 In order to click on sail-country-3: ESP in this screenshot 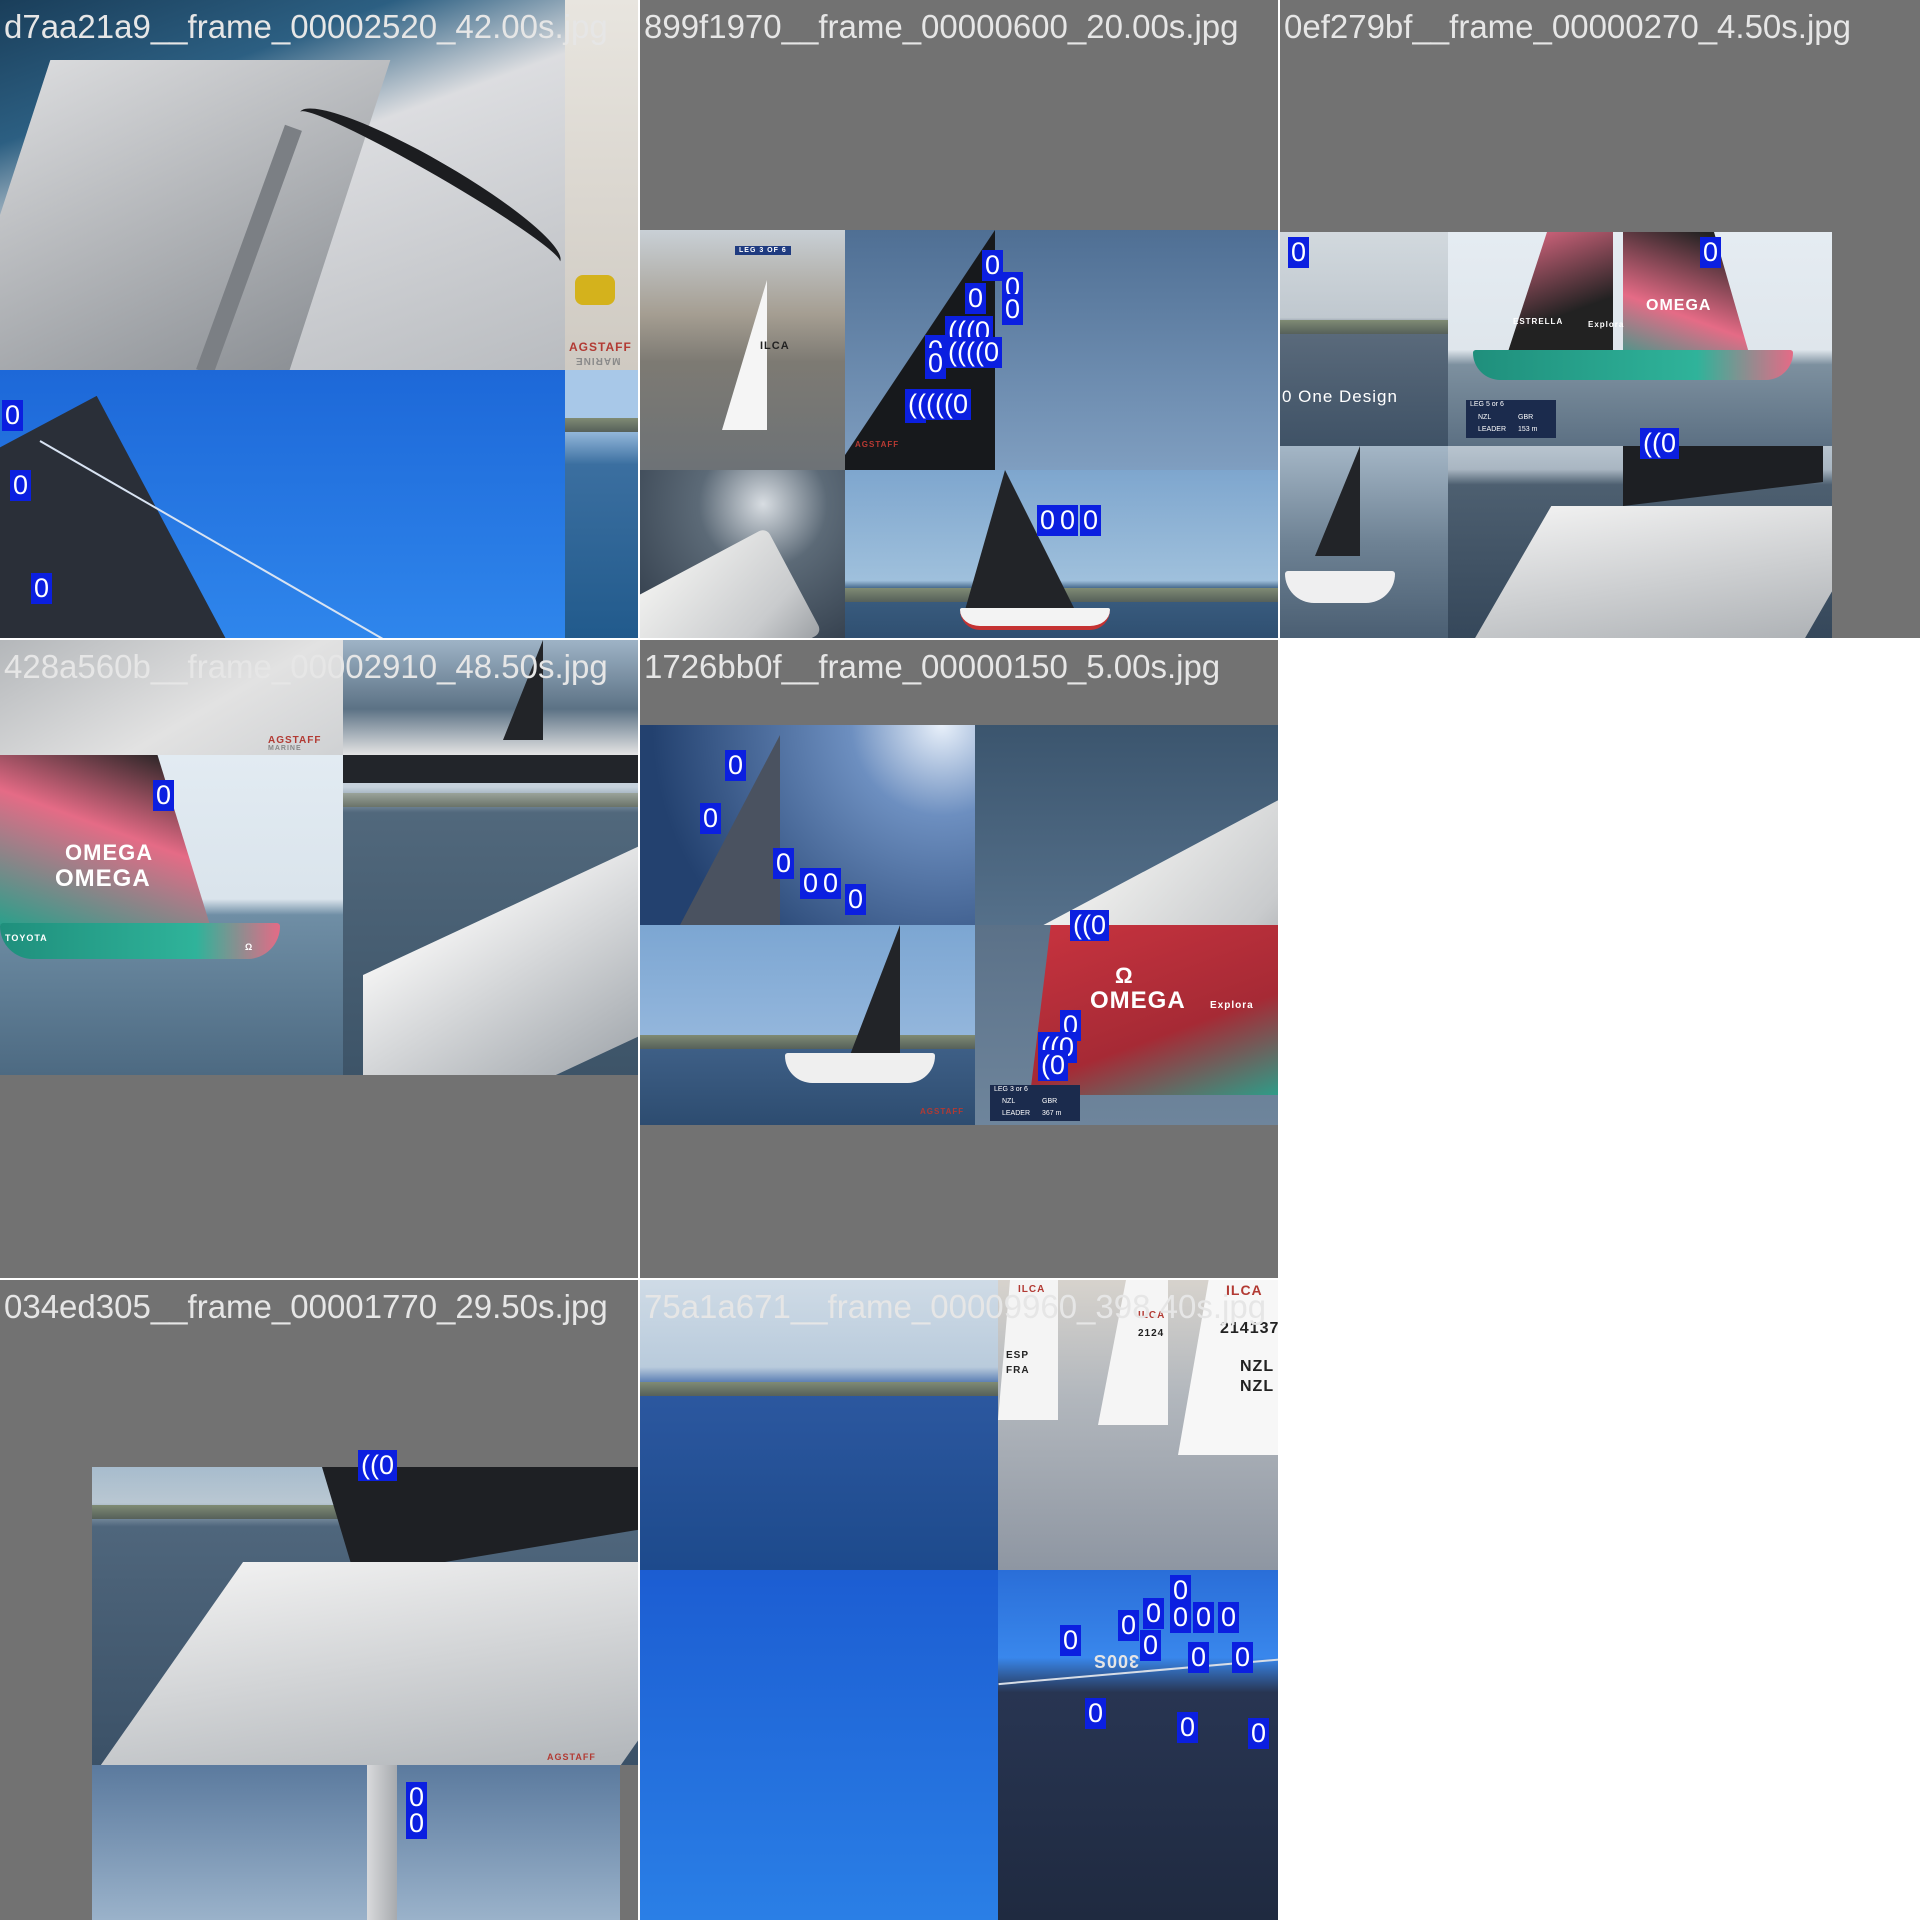, I will do `click(1018, 1355)`.